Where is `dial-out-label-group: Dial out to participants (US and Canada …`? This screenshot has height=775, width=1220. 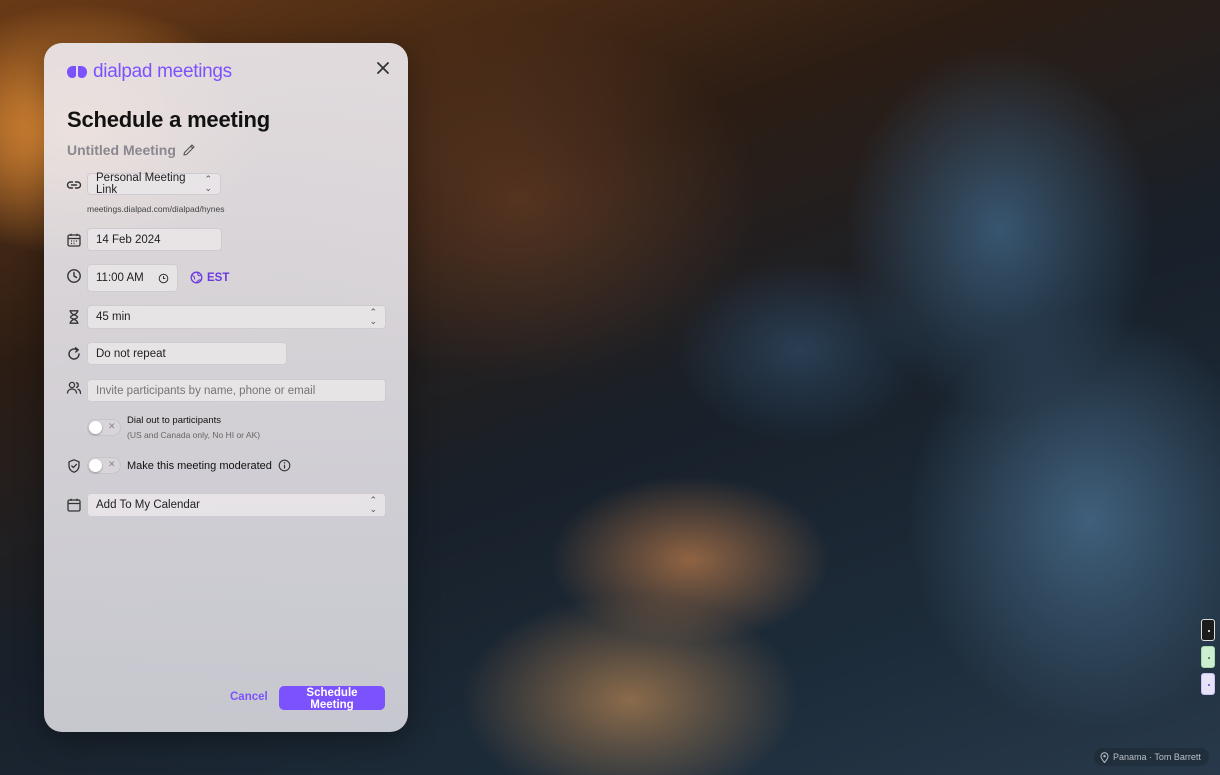 dial-out-label-group: Dial out to participants (US and Canada … is located at coordinates (193, 427).